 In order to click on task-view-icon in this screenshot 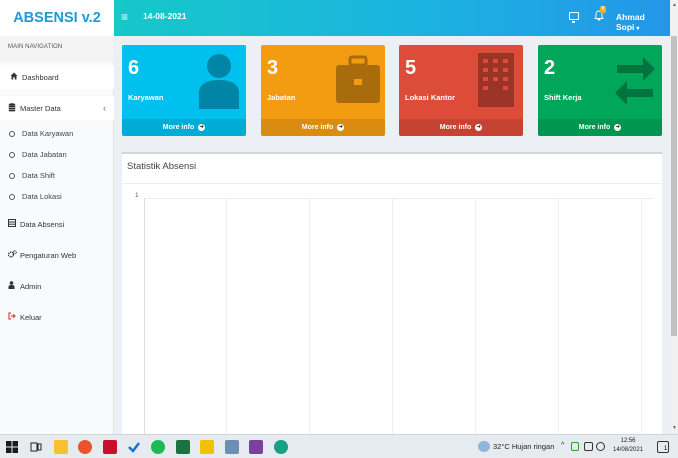, I will do `click(37, 447)`.